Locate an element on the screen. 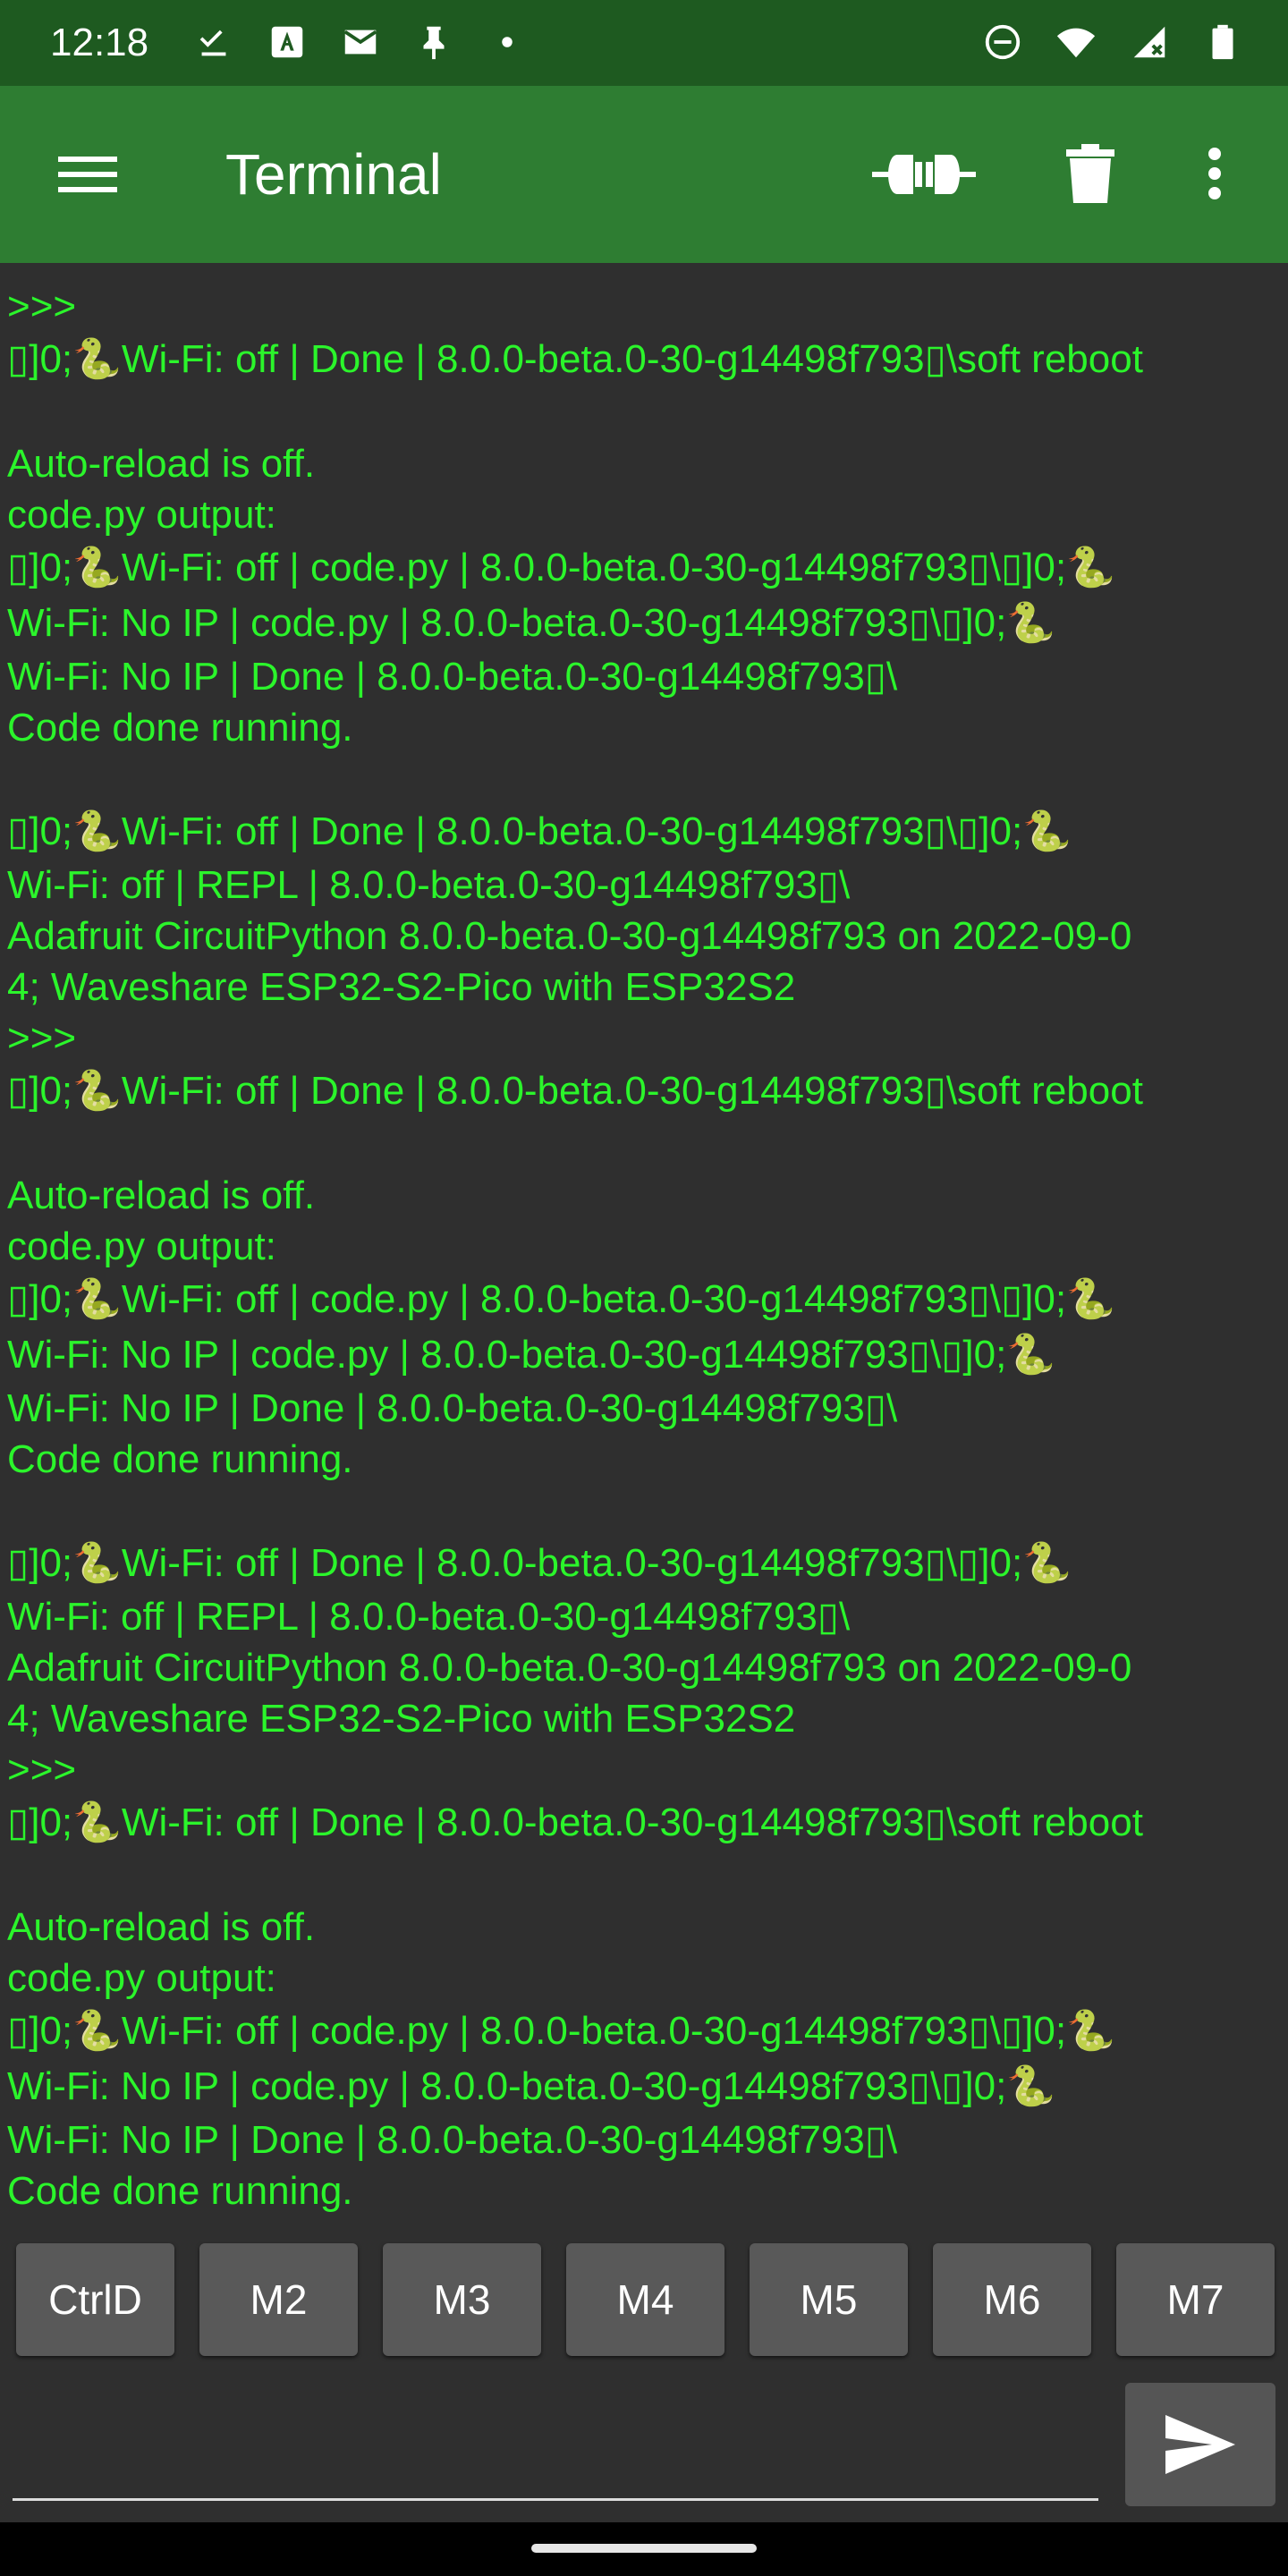 The height and width of the screenshot is (2576, 1288). send-icon is located at coordinates (1200, 2444).